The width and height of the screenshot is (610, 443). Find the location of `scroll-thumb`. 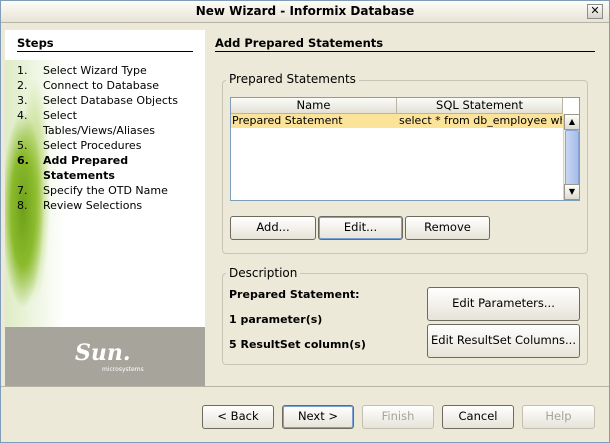

scroll-thumb is located at coordinates (572, 158).